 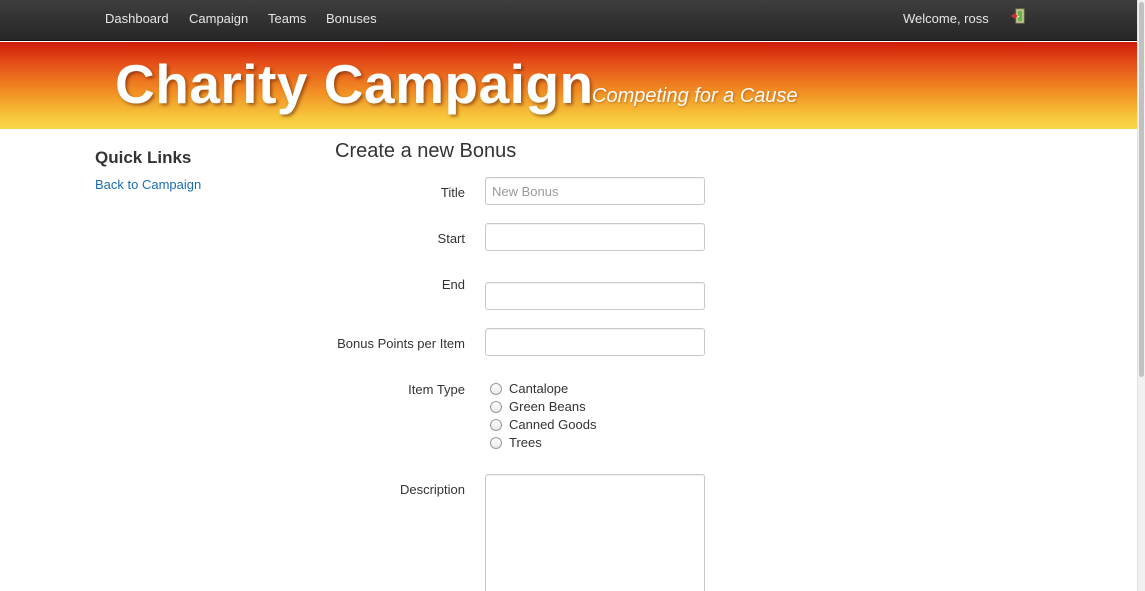 I want to click on quick-links-heading: Quick Links, so click(x=143, y=157).